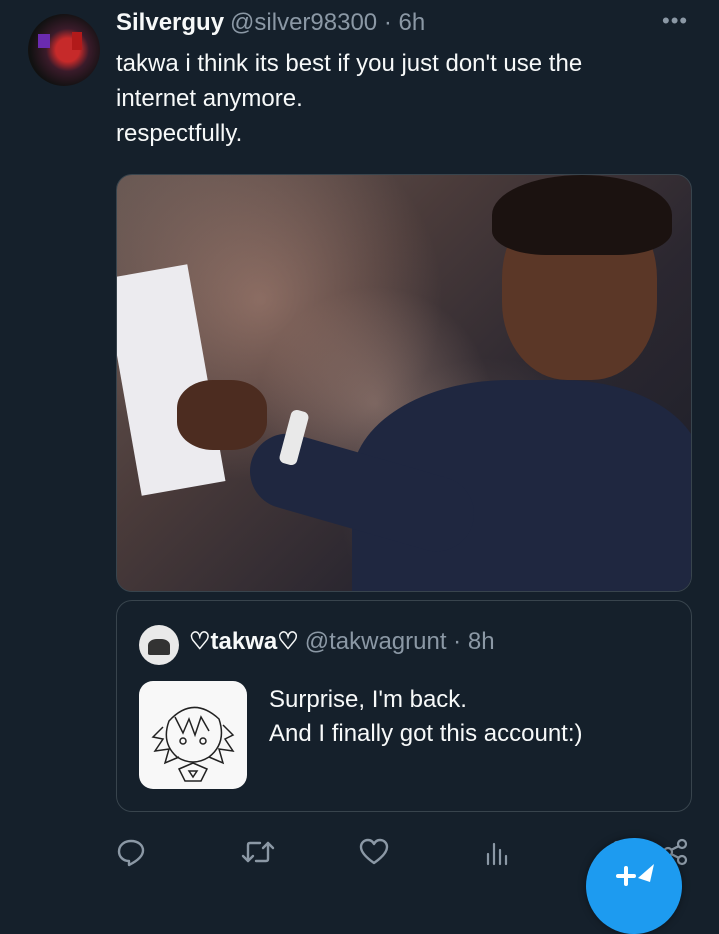 This screenshot has width=719, height=934. I want to click on quoted-media-thumbnail, so click(193, 735).